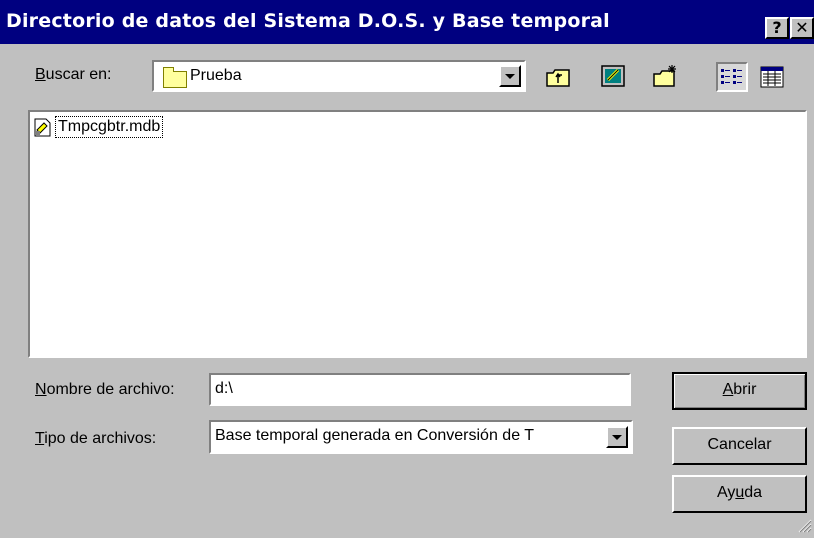 The image size is (814, 538). What do you see at coordinates (73, 74) in the screenshot?
I see `lookin-label: Buscar en:` at bounding box center [73, 74].